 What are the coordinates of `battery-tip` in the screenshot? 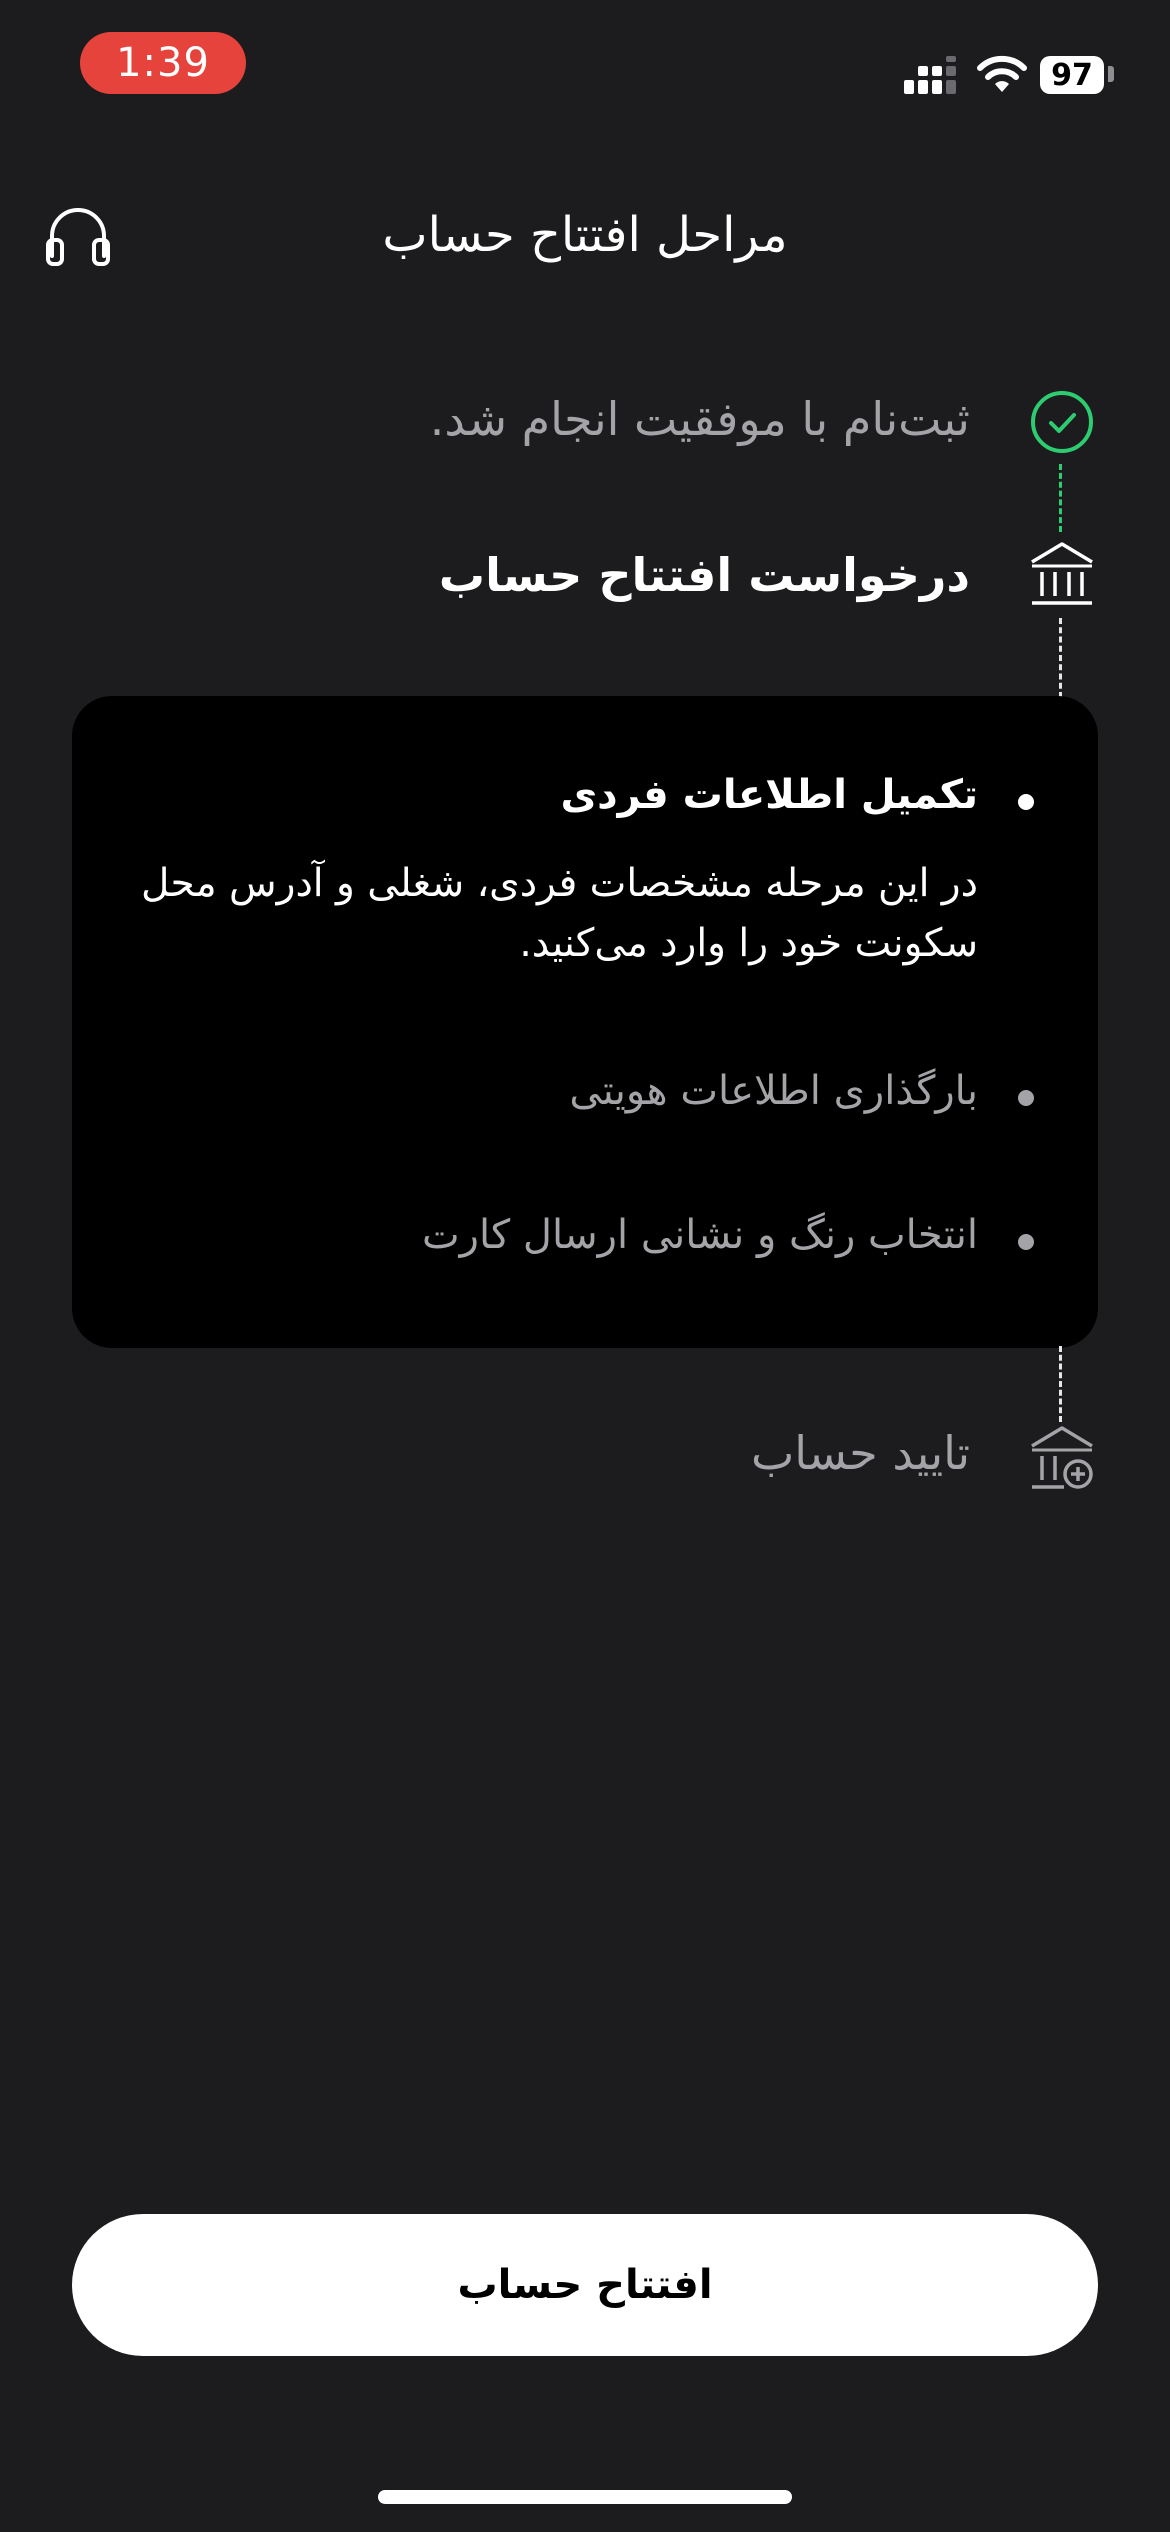 It's located at (1111, 74).